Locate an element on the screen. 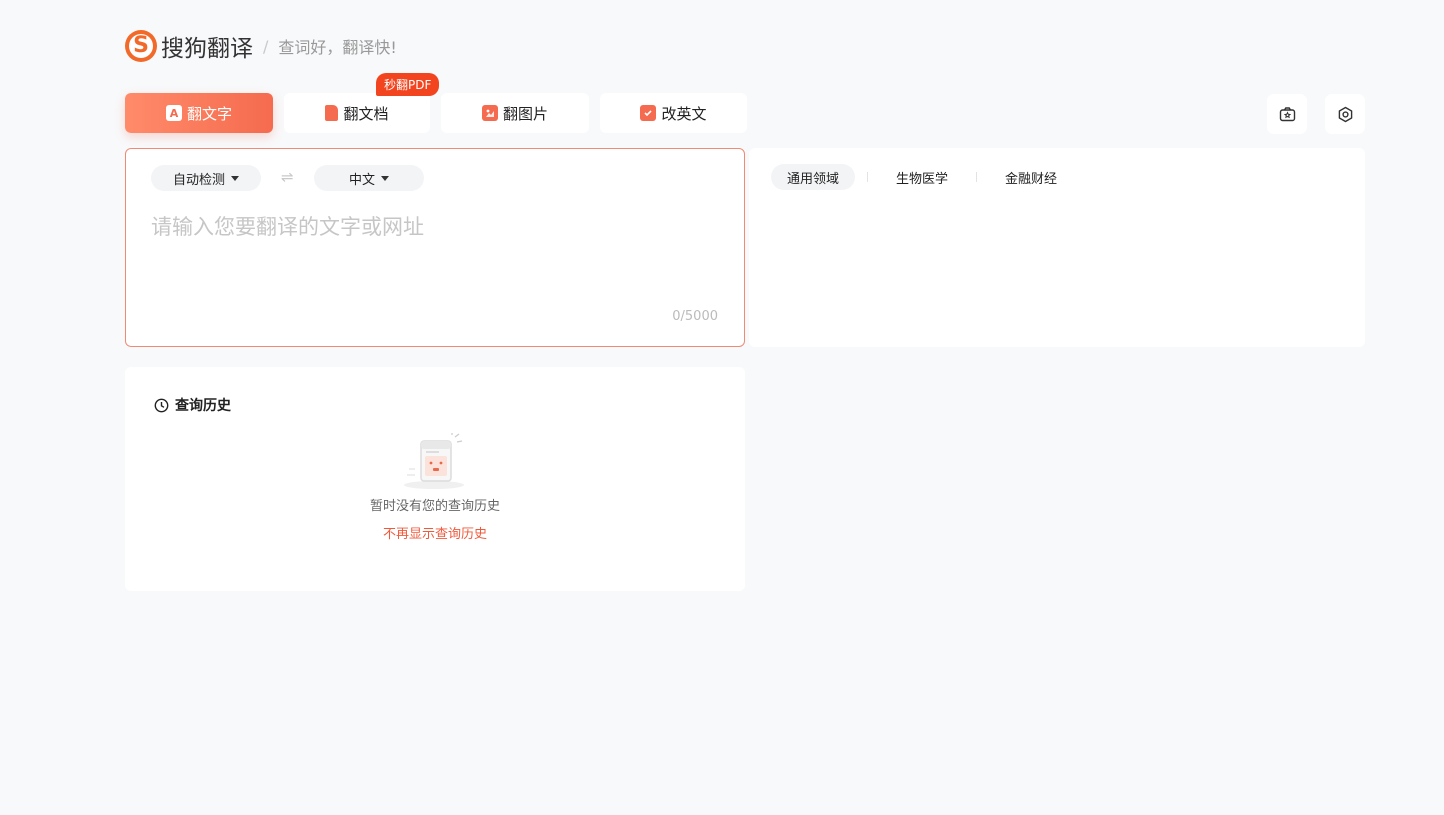 The image size is (1444, 815). empty-history-illustration-icon is located at coordinates (434, 461).